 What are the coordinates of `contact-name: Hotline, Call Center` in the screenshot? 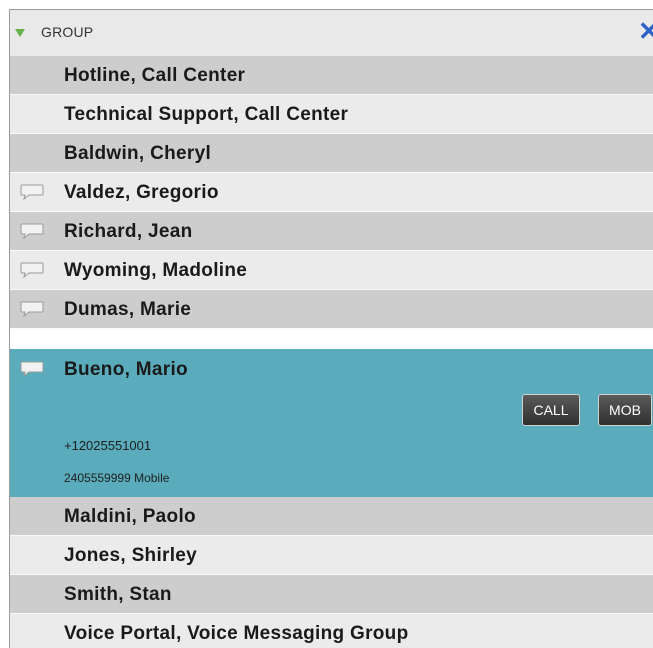 It's located at (155, 75).